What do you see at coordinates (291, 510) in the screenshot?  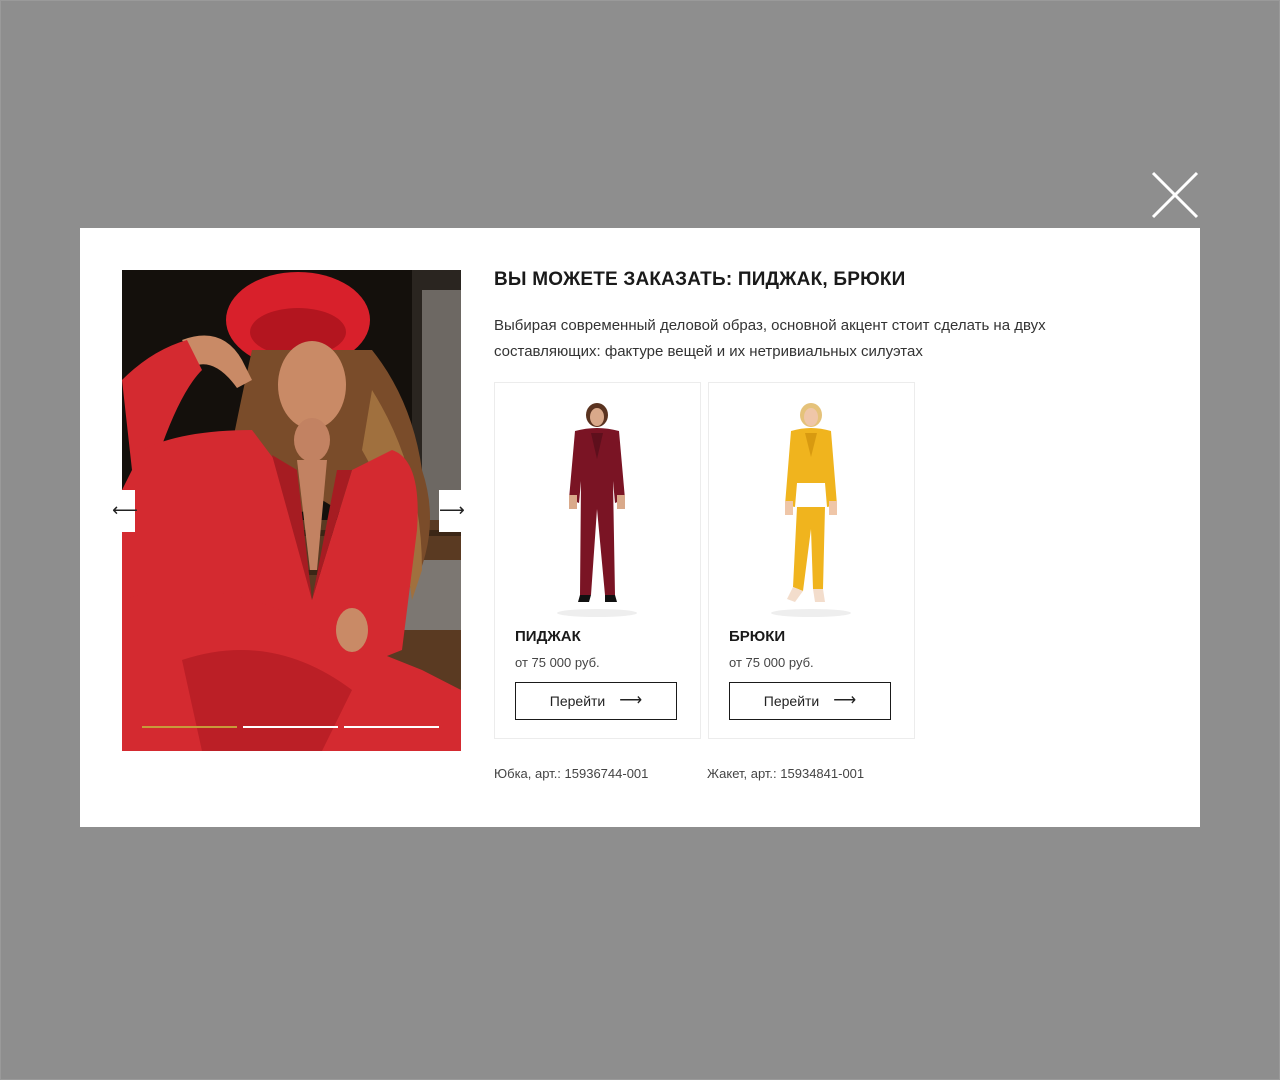 I see `slide-photo` at bounding box center [291, 510].